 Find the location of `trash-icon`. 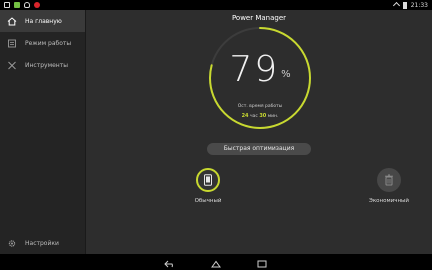

trash-icon is located at coordinates (389, 180).